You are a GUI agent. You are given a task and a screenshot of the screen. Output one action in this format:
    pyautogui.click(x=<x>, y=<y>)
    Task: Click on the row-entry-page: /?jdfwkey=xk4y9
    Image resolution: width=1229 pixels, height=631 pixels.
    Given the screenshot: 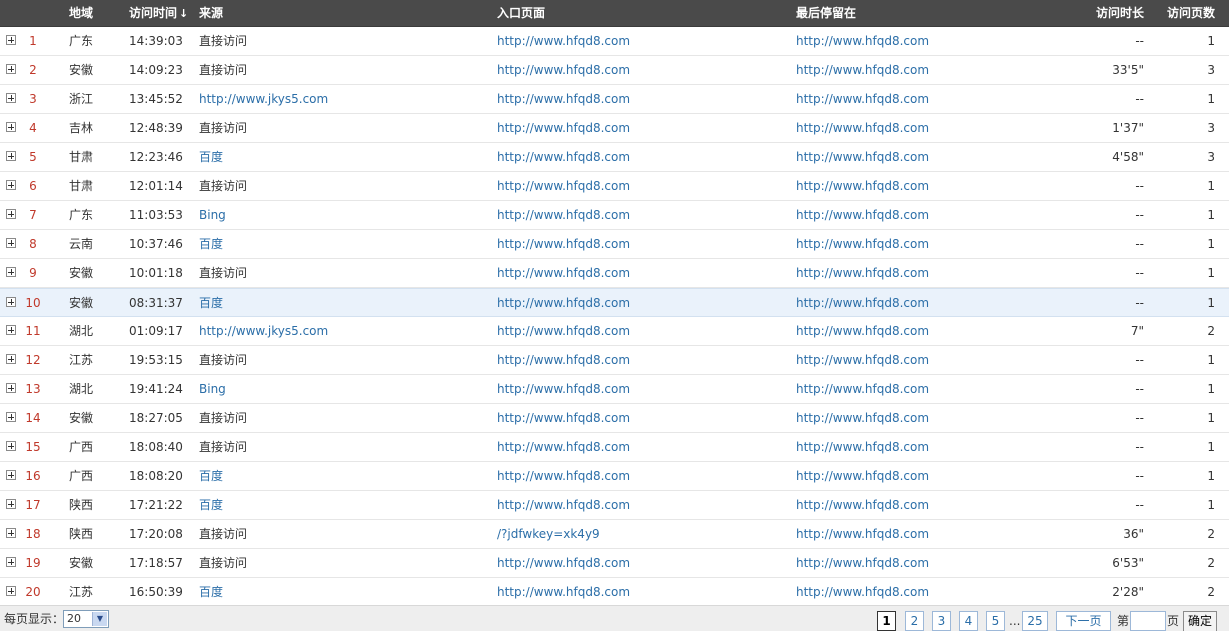 What is the action you would take?
    pyautogui.click(x=548, y=534)
    